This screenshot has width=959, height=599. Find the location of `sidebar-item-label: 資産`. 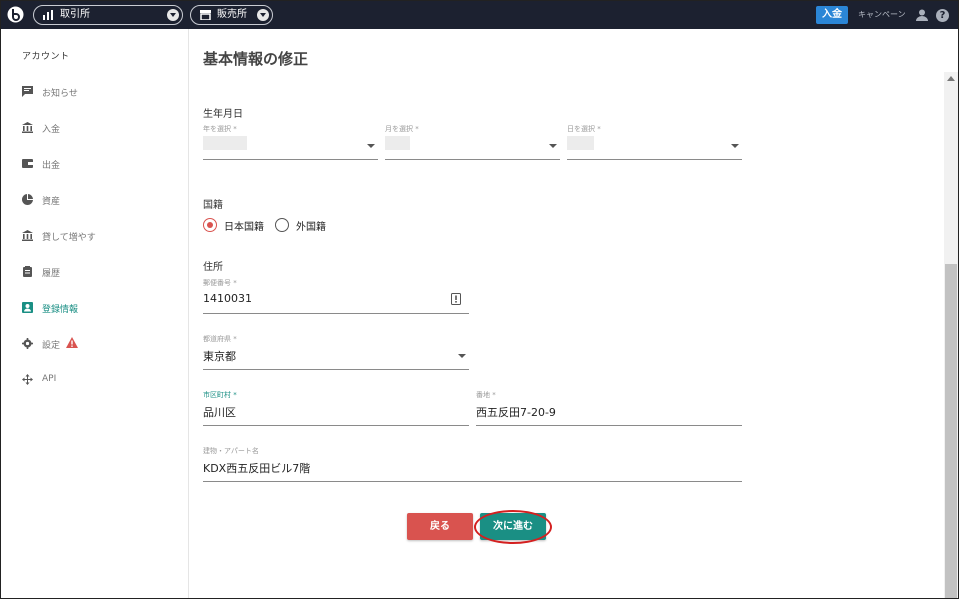

sidebar-item-label: 資産 is located at coordinates (51, 202).